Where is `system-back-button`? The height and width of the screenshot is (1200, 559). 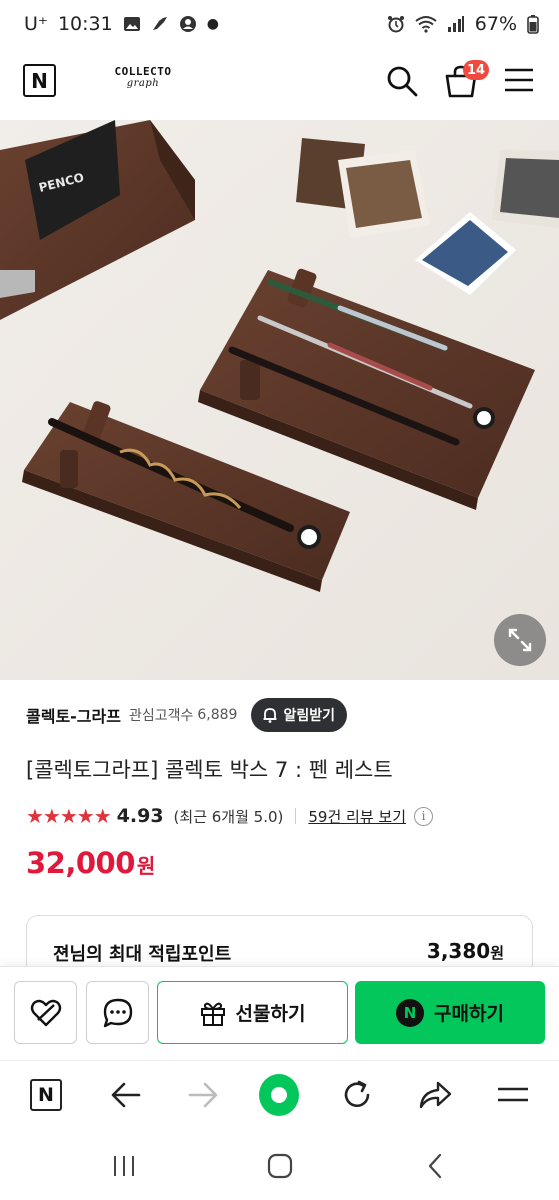
system-back-button is located at coordinates (436, 1166).